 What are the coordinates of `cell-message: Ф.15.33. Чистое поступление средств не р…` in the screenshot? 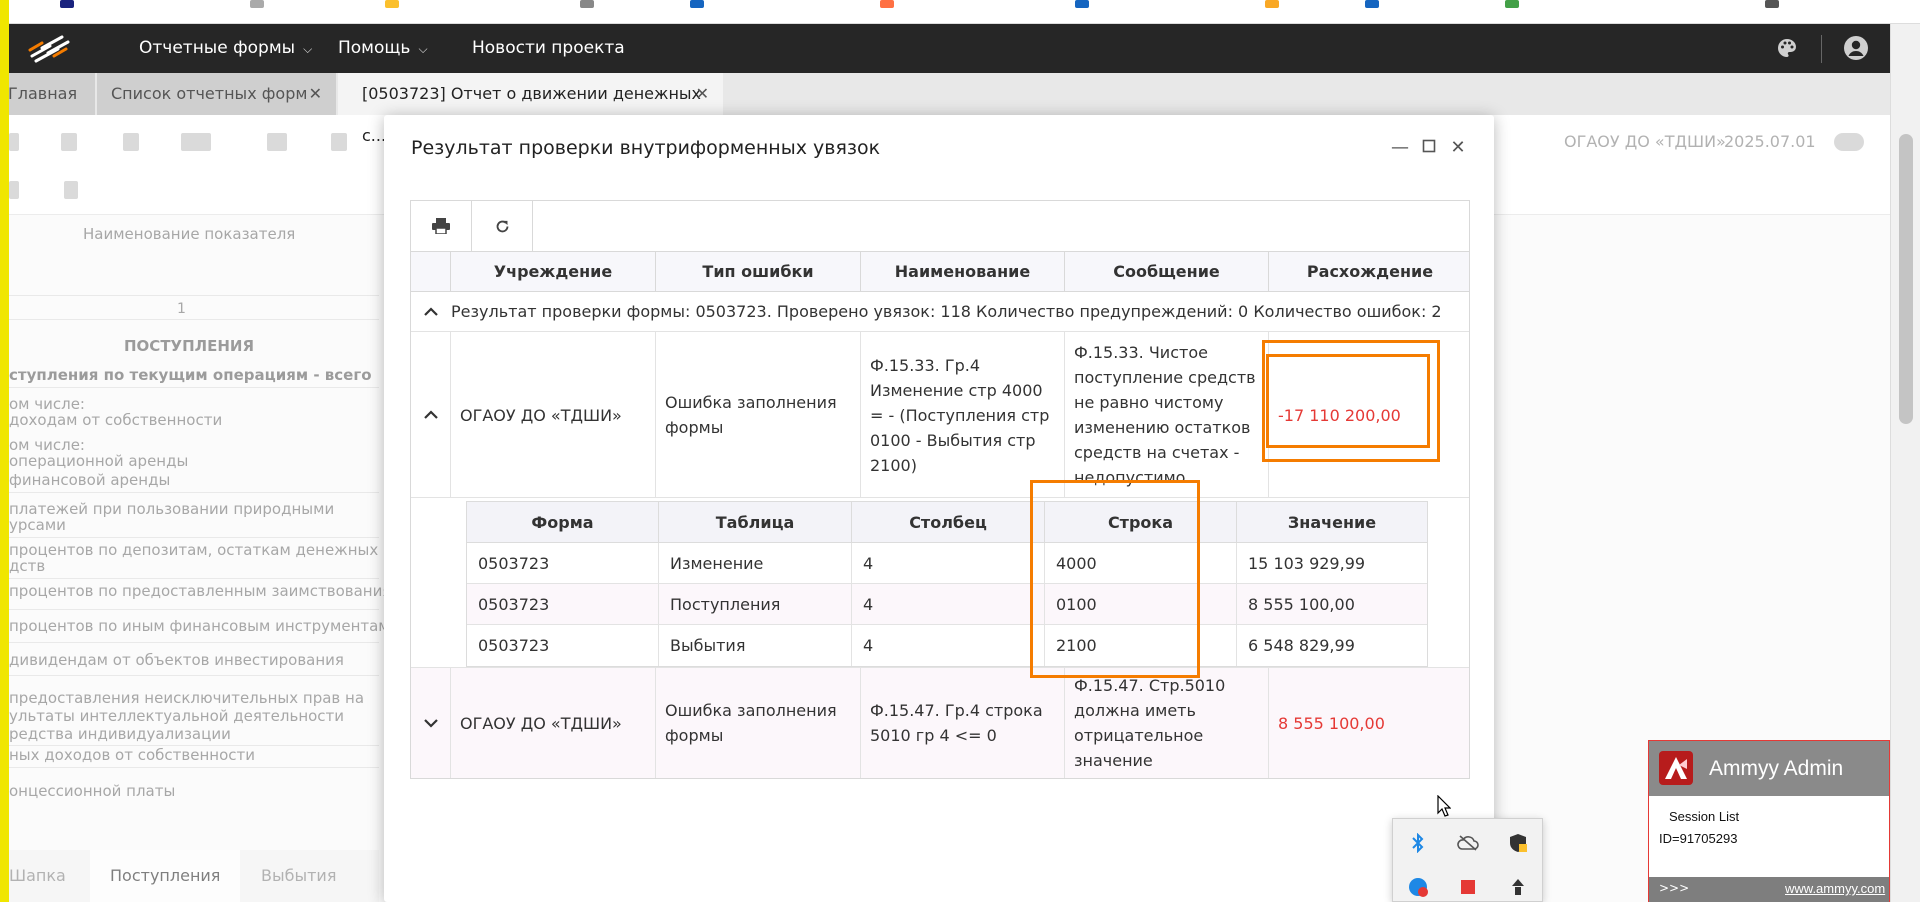 It's located at (1167, 415).